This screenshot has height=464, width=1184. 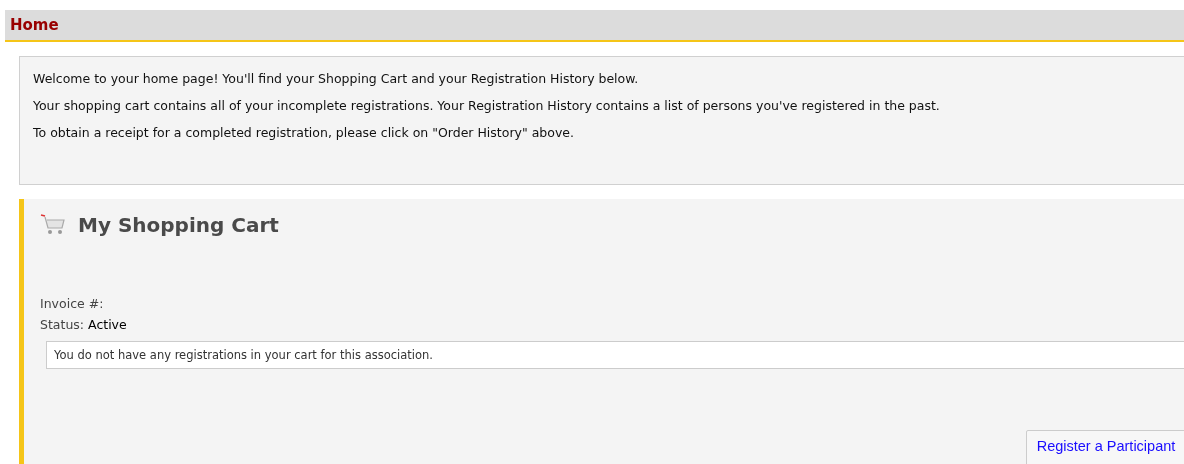 What do you see at coordinates (107, 325) in the screenshot?
I see `status-value: Active` at bounding box center [107, 325].